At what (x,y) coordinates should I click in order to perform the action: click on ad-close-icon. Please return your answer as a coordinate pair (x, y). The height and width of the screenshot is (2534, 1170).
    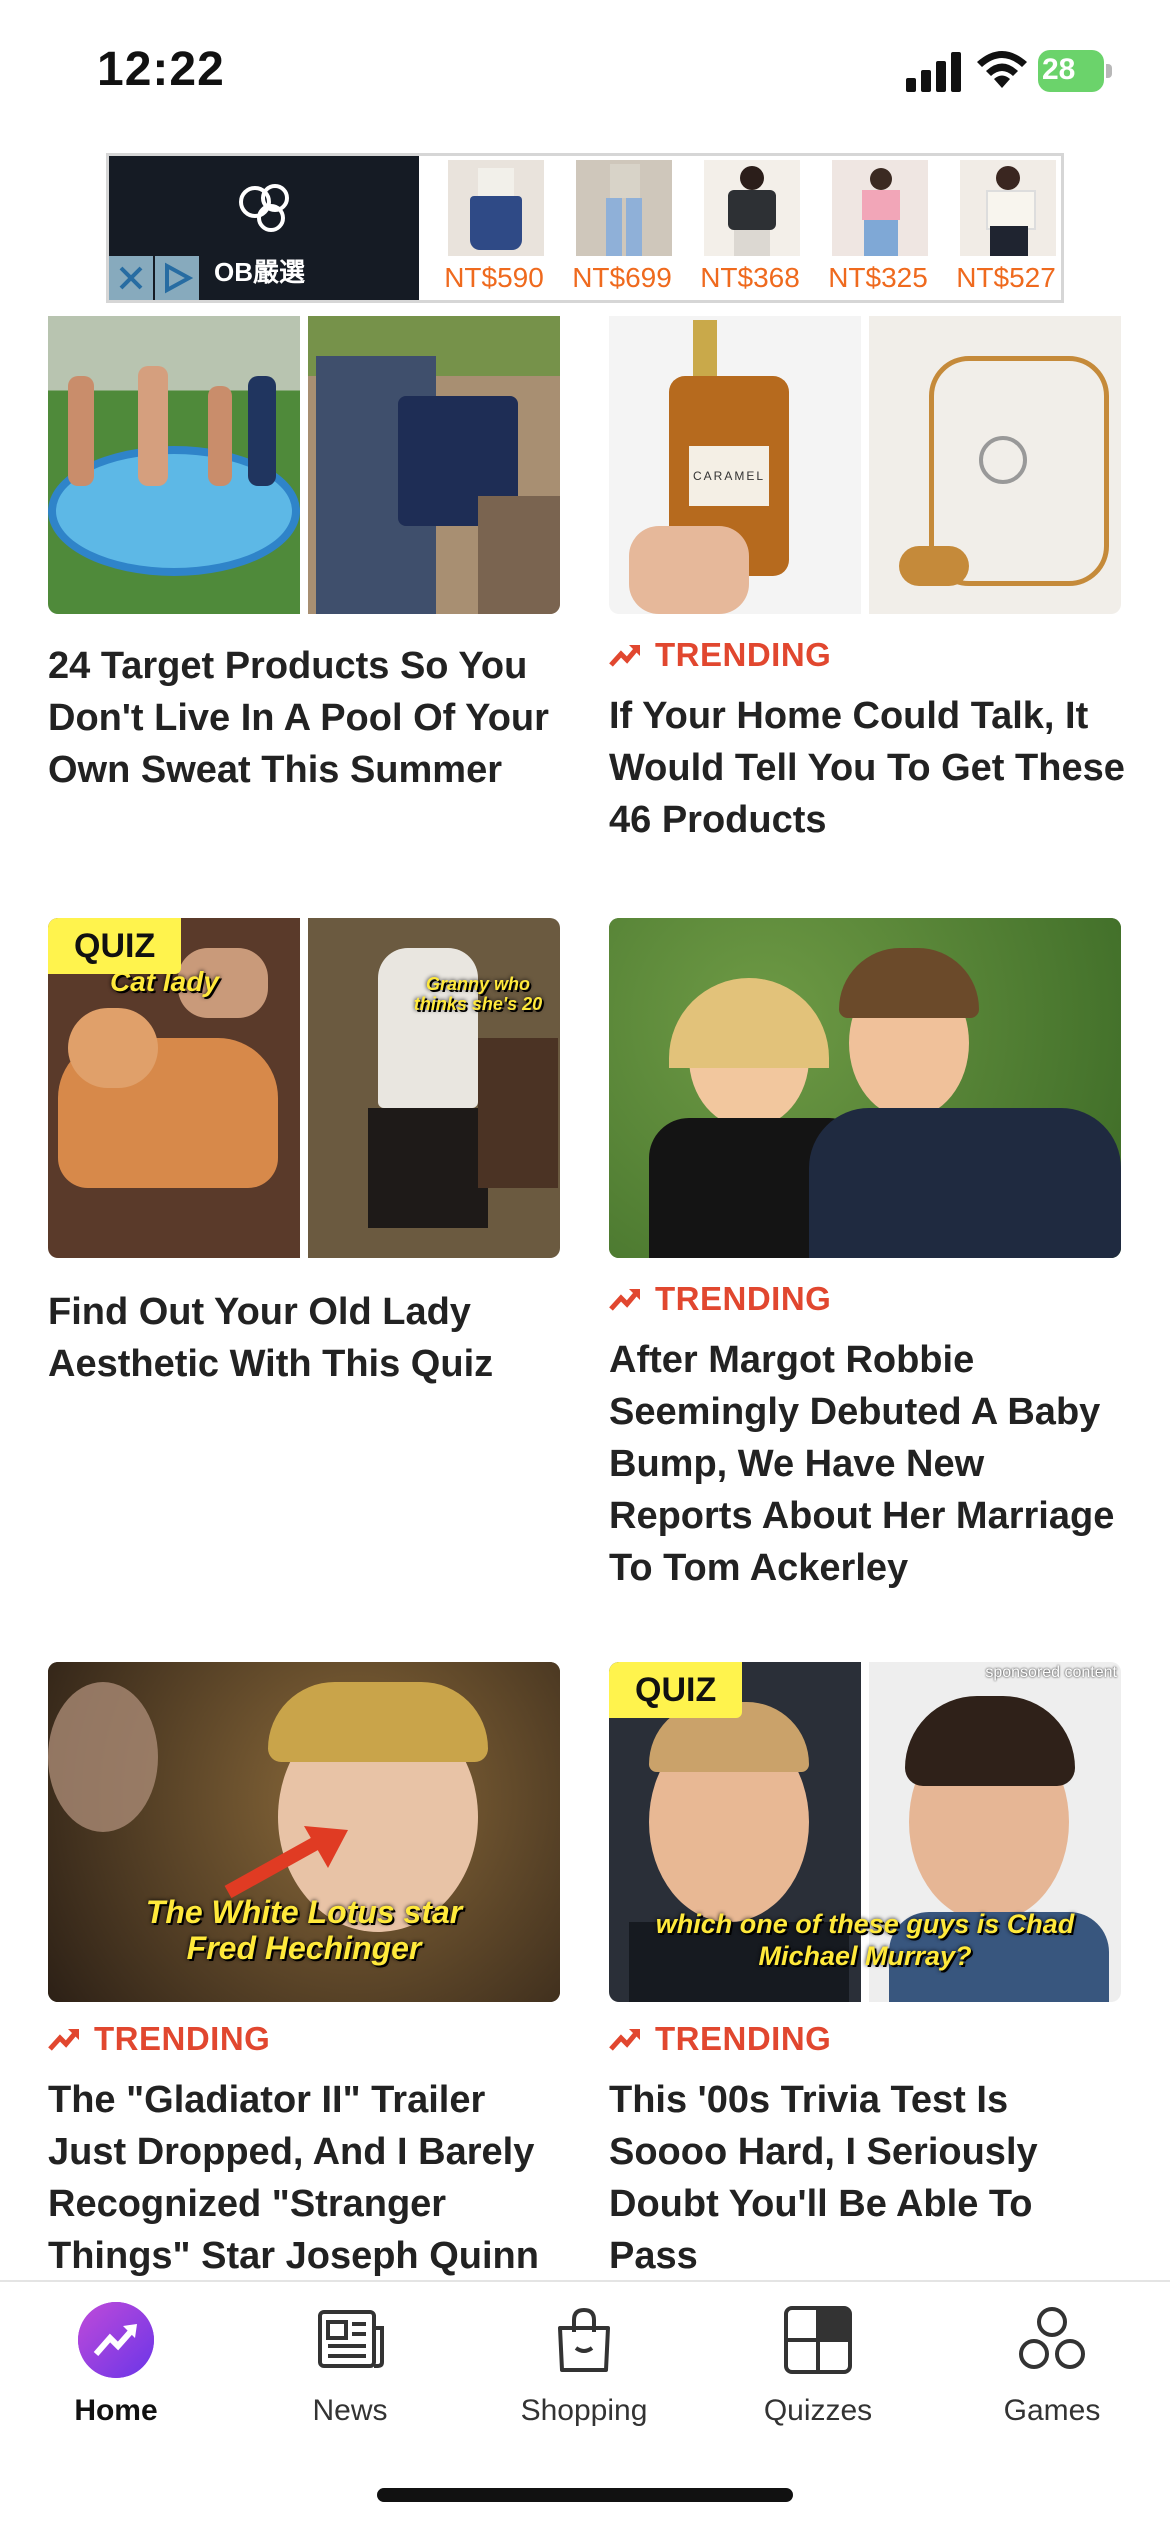
    Looking at the image, I should click on (131, 278).